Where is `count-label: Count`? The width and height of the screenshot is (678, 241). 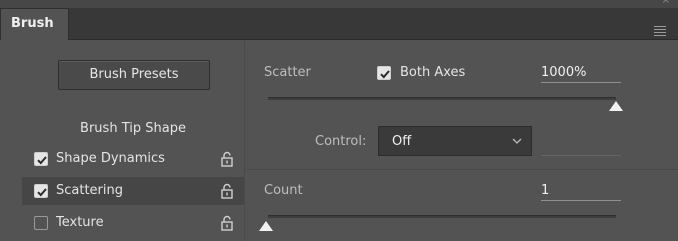 count-label: Count is located at coordinates (283, 190).